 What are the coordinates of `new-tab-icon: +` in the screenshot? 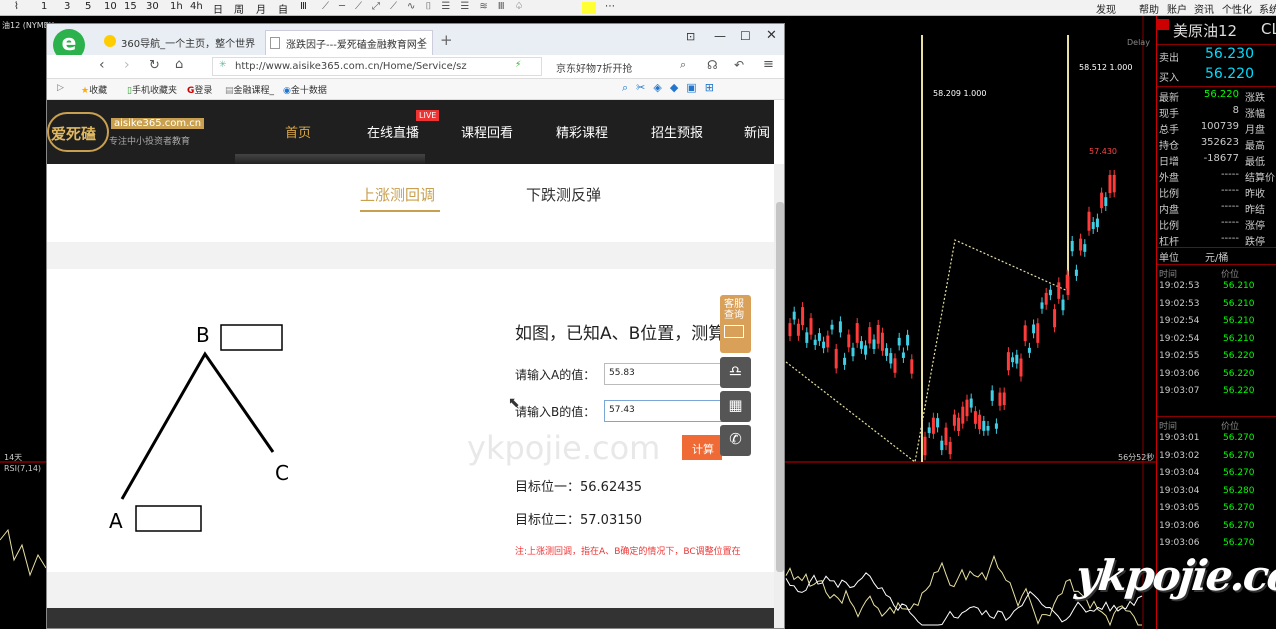 It's located at (446, 40).